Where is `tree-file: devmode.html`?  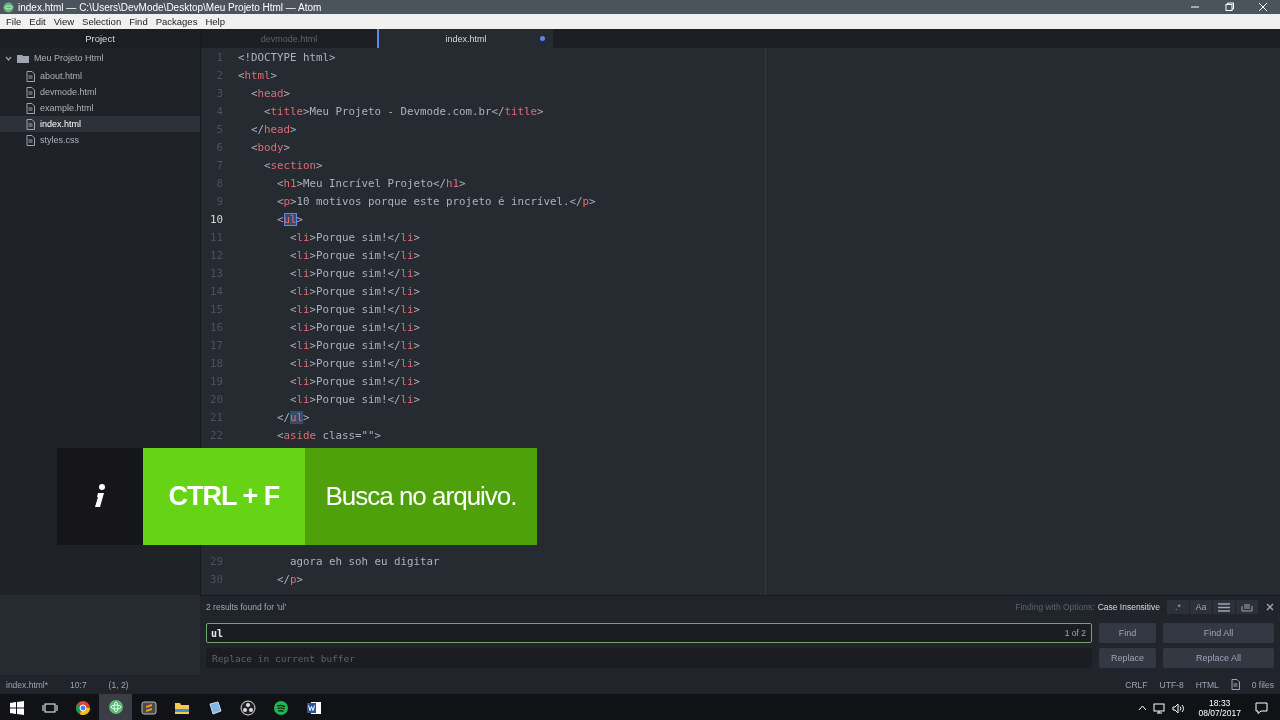 tree-file: devmode.html is located at coordinates (100, 92).